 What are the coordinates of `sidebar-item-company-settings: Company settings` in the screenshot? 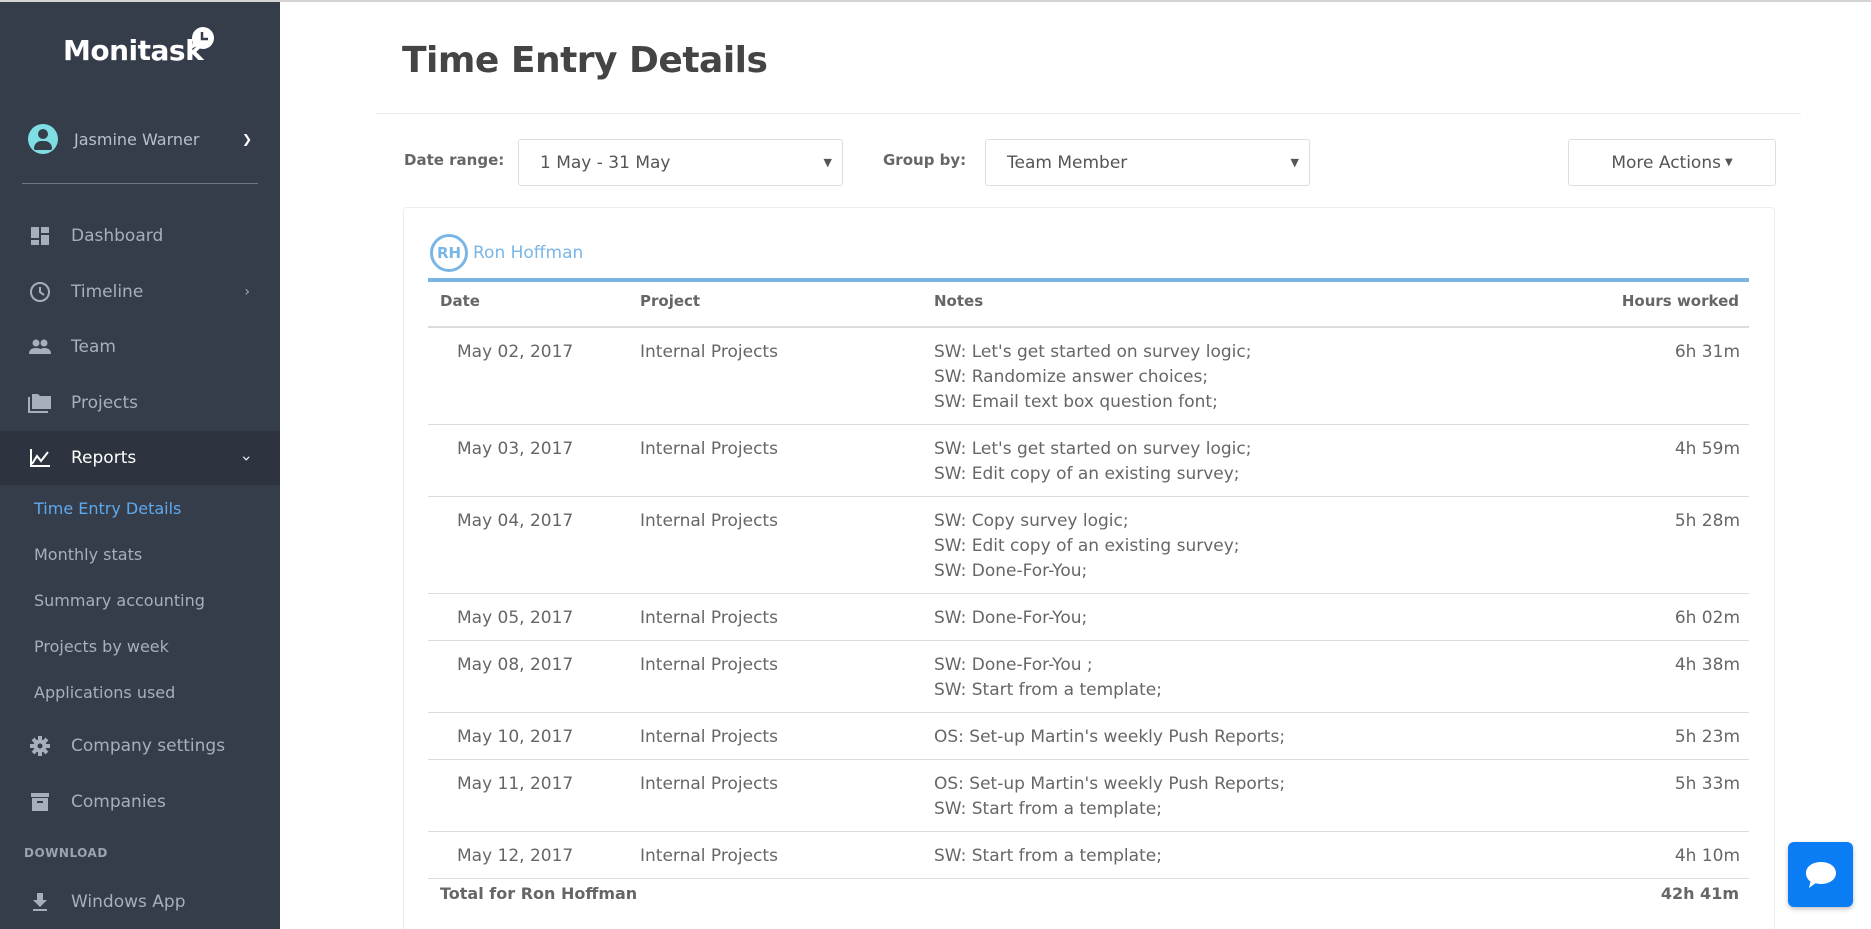 It's located at (140, 746).